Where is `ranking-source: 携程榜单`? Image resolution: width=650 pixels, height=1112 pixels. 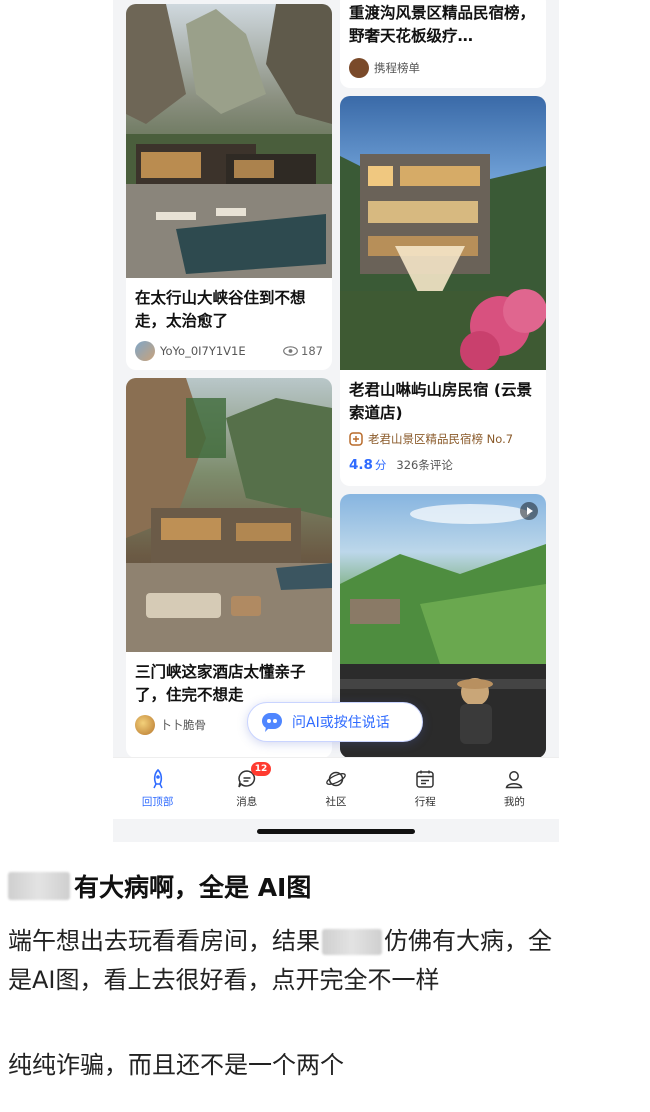 ranking-source: 携程榜单 is located at coordinates (397, 68).